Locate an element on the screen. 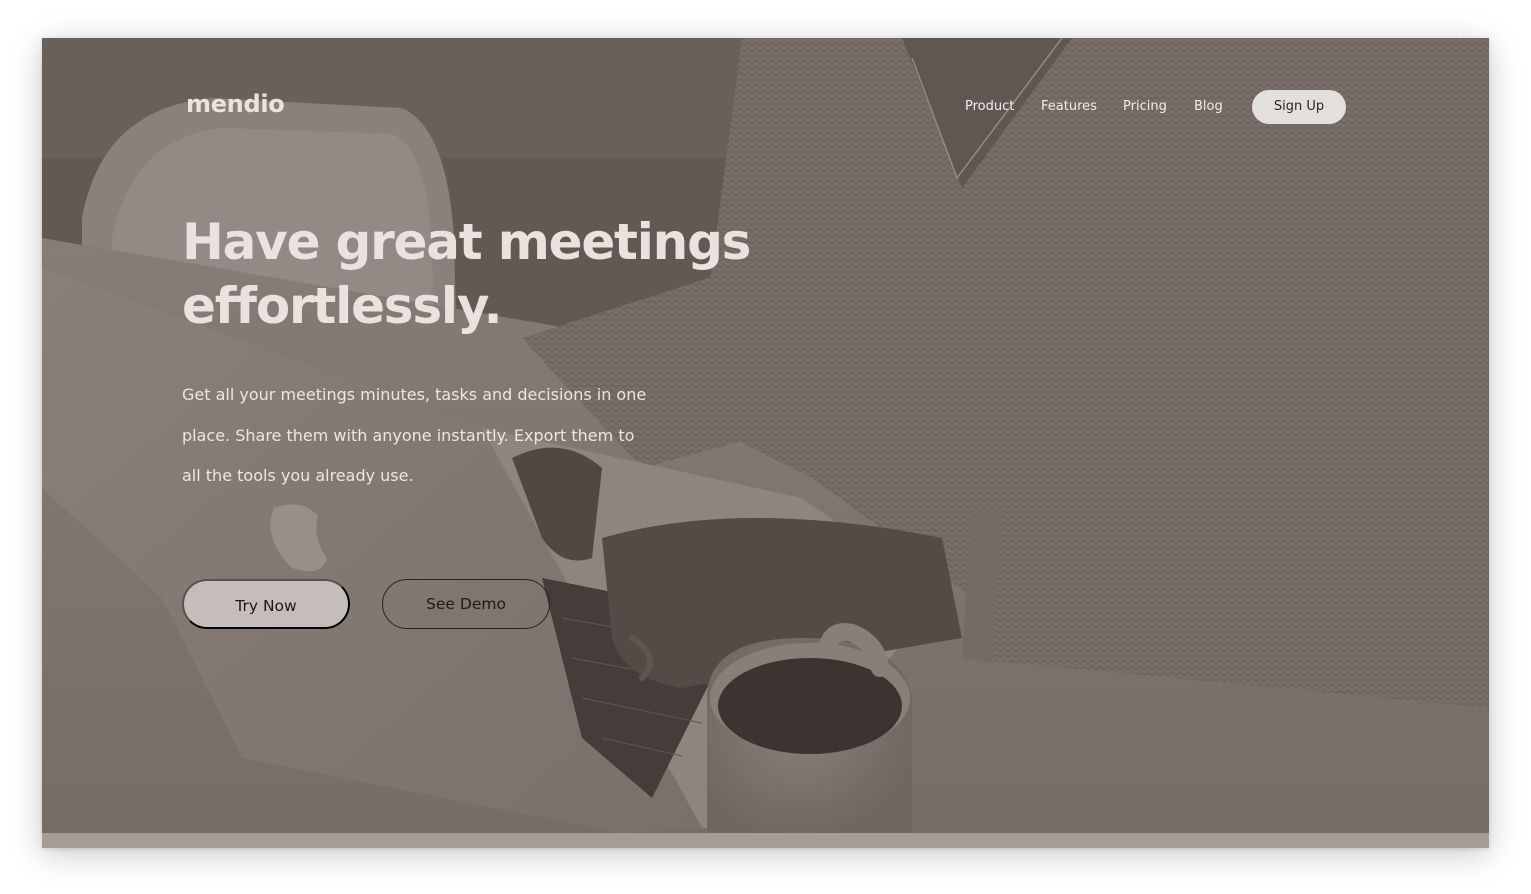  hero-headline-line2: effortlessly. is located at coordinates (342, 306).